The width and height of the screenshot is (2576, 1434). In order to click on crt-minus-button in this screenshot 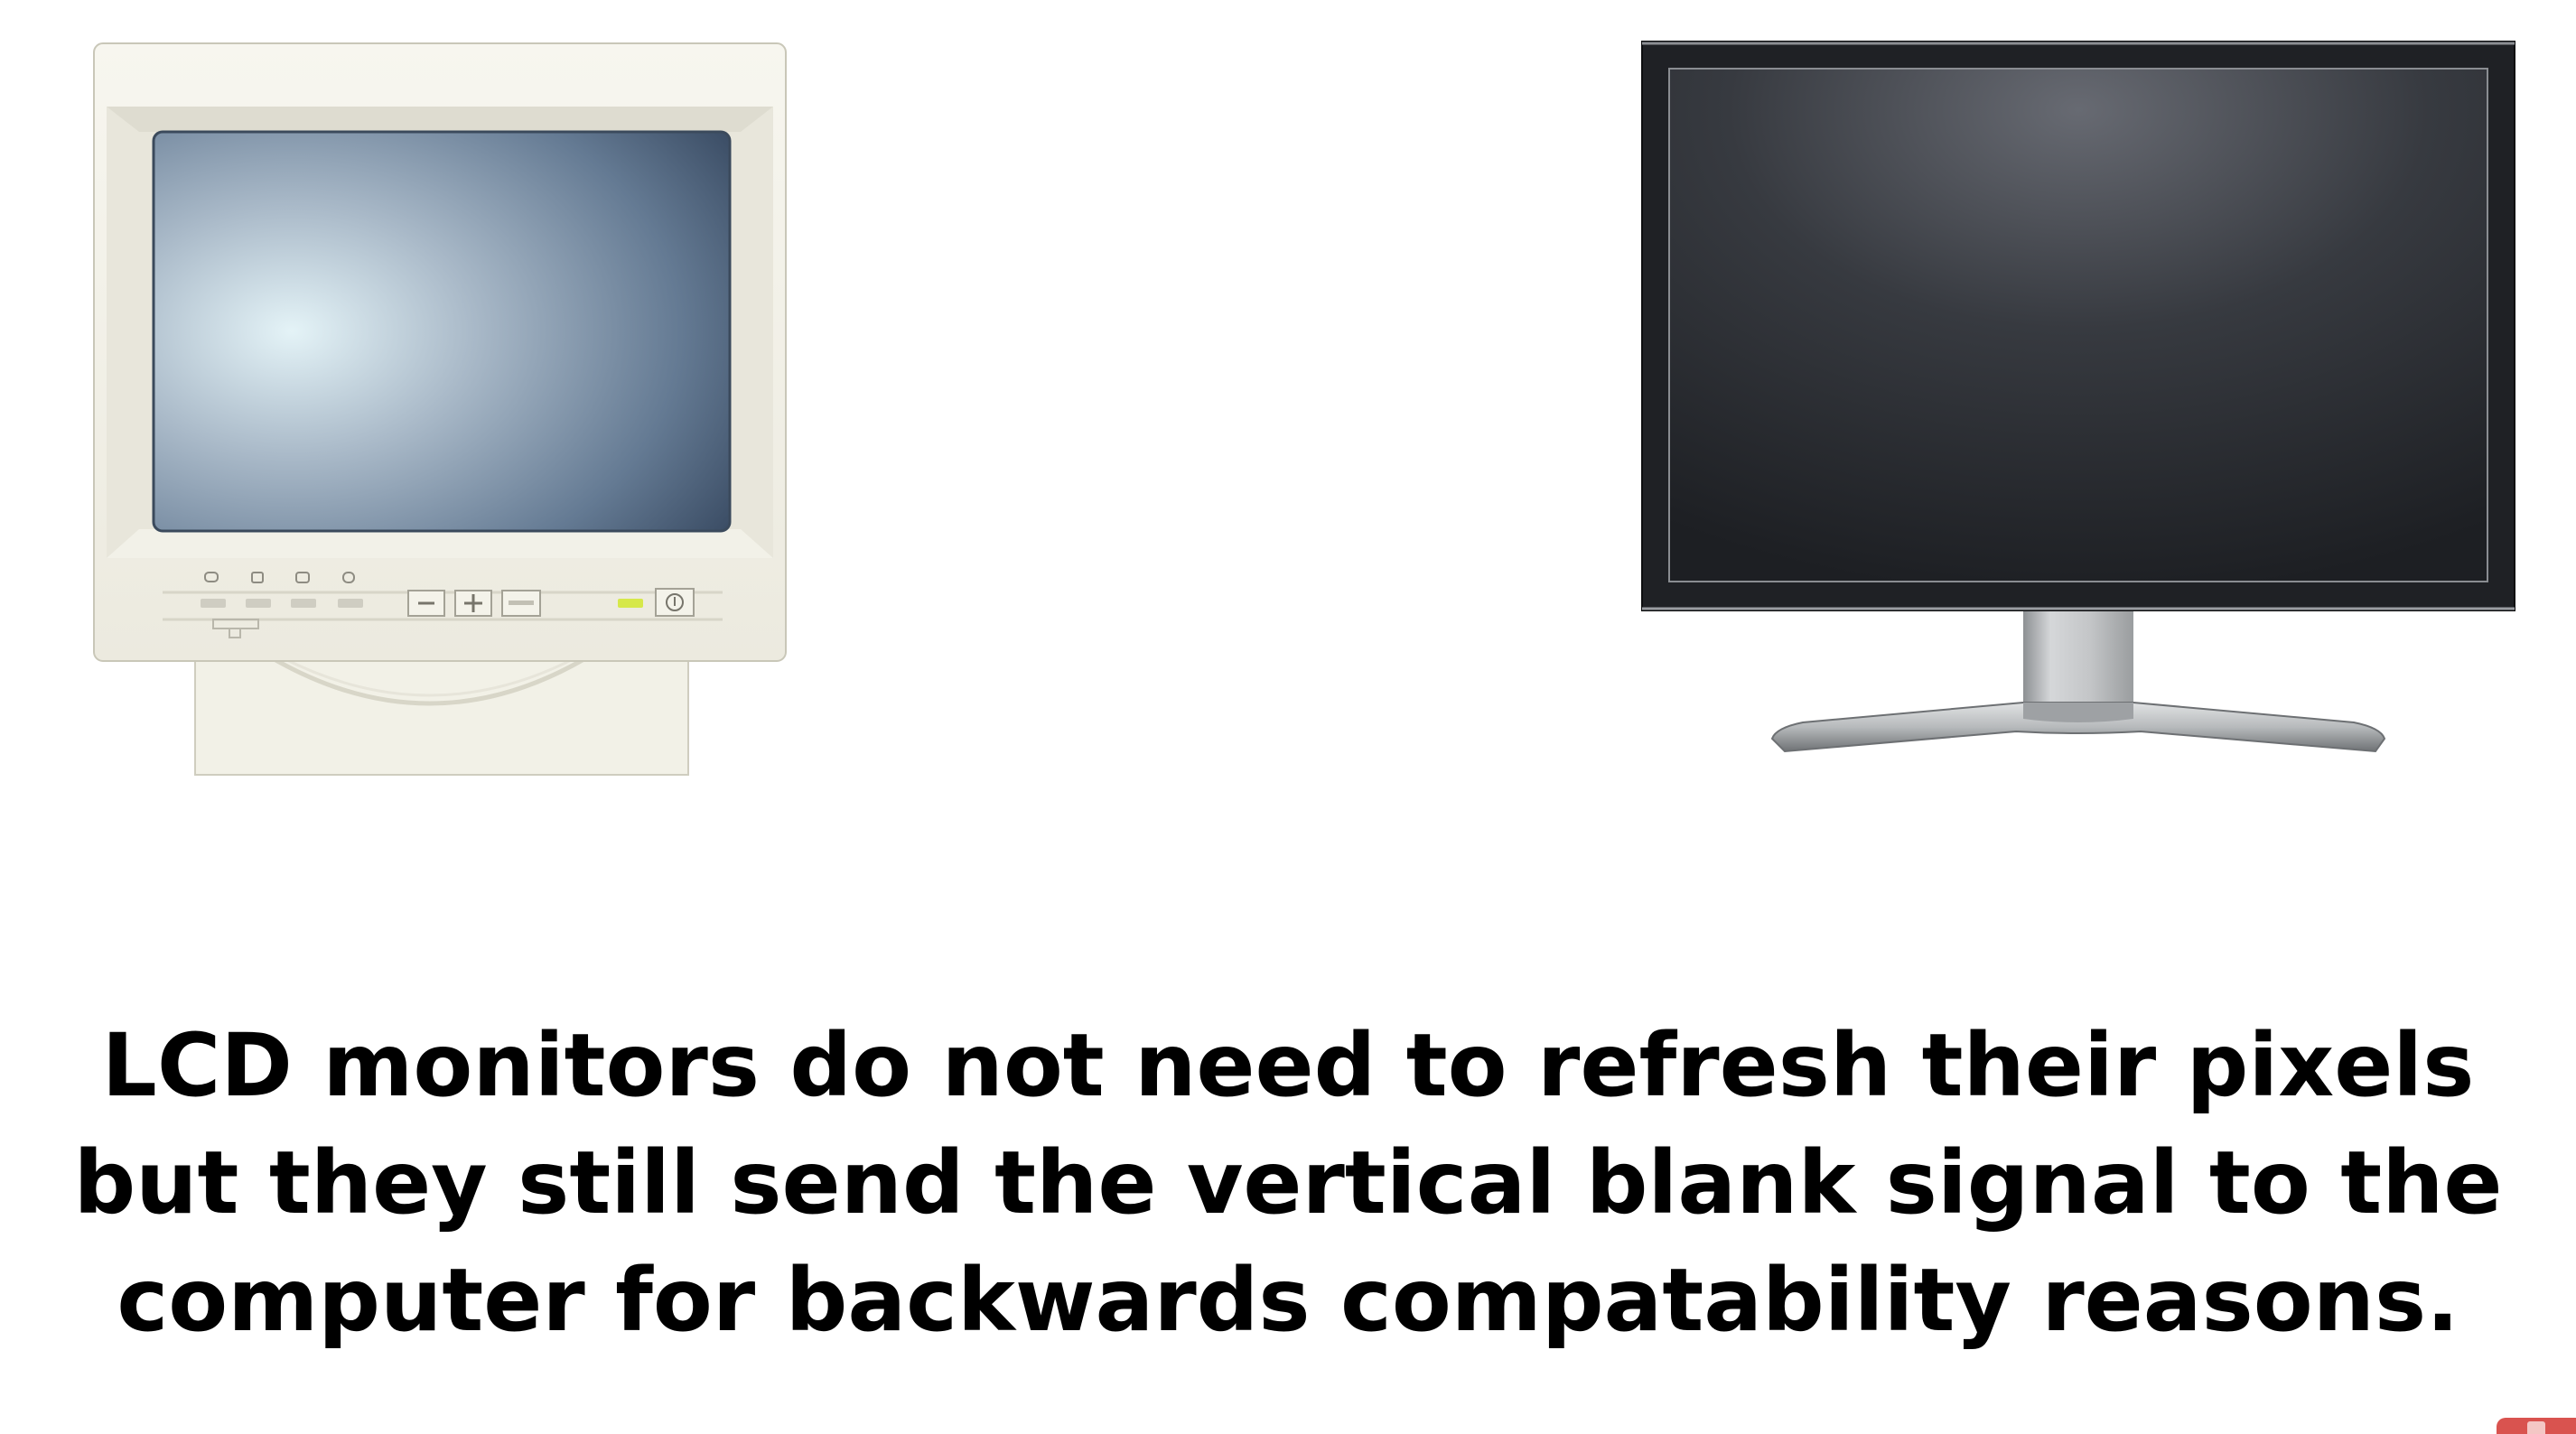, I will do `click(426, 603)`.